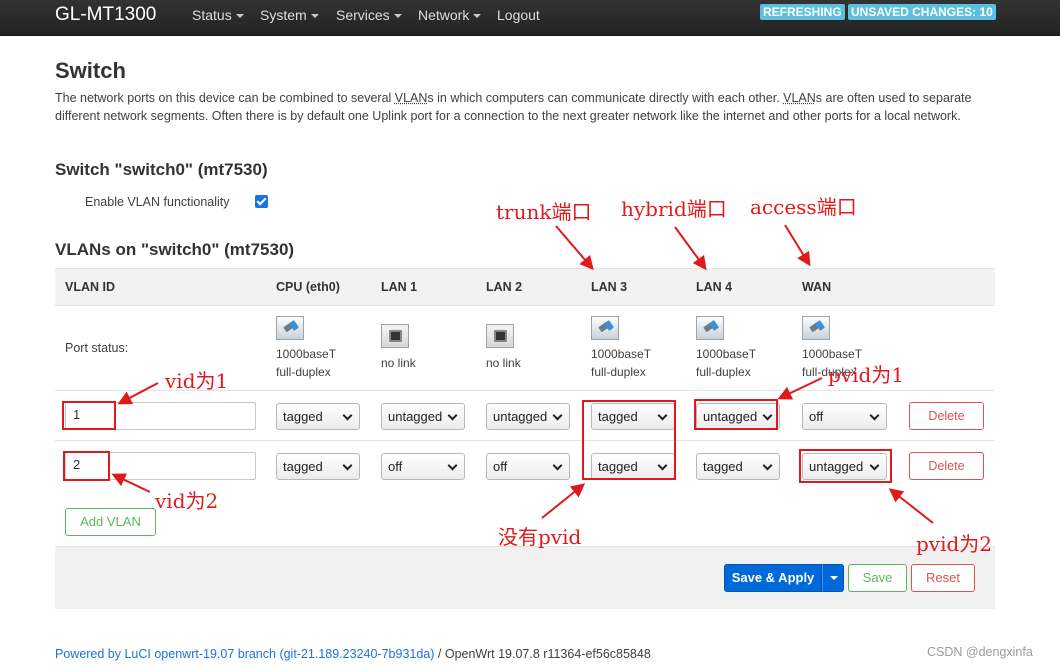 The height and width of the screenshot is (670, 1060). What do you see at coordinates (690, 248) in the screenshot?
I see `arrow-hybrid` at bounding box center [690, 248].